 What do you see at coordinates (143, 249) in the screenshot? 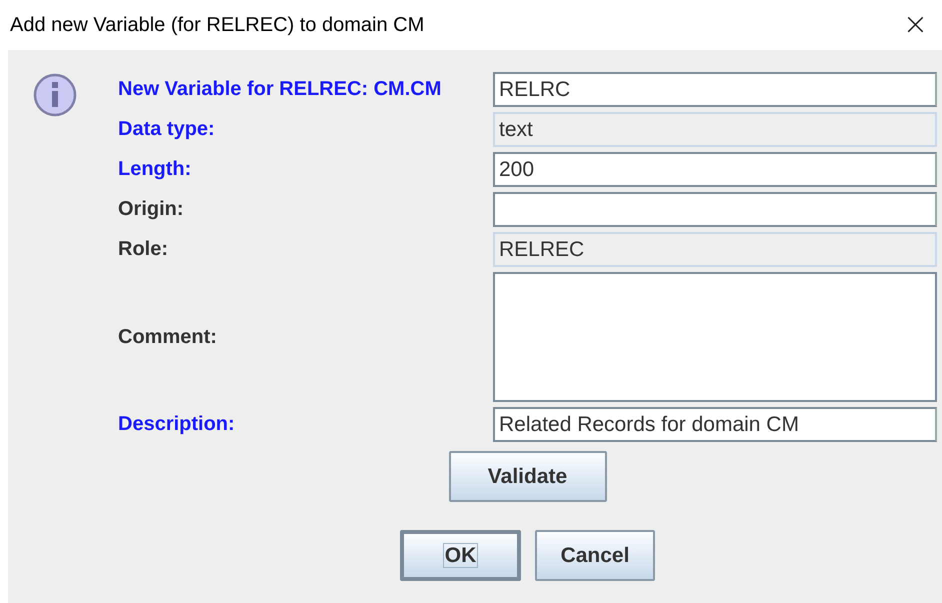
I see `field-label: Role:` at bounding box center [143, 249].